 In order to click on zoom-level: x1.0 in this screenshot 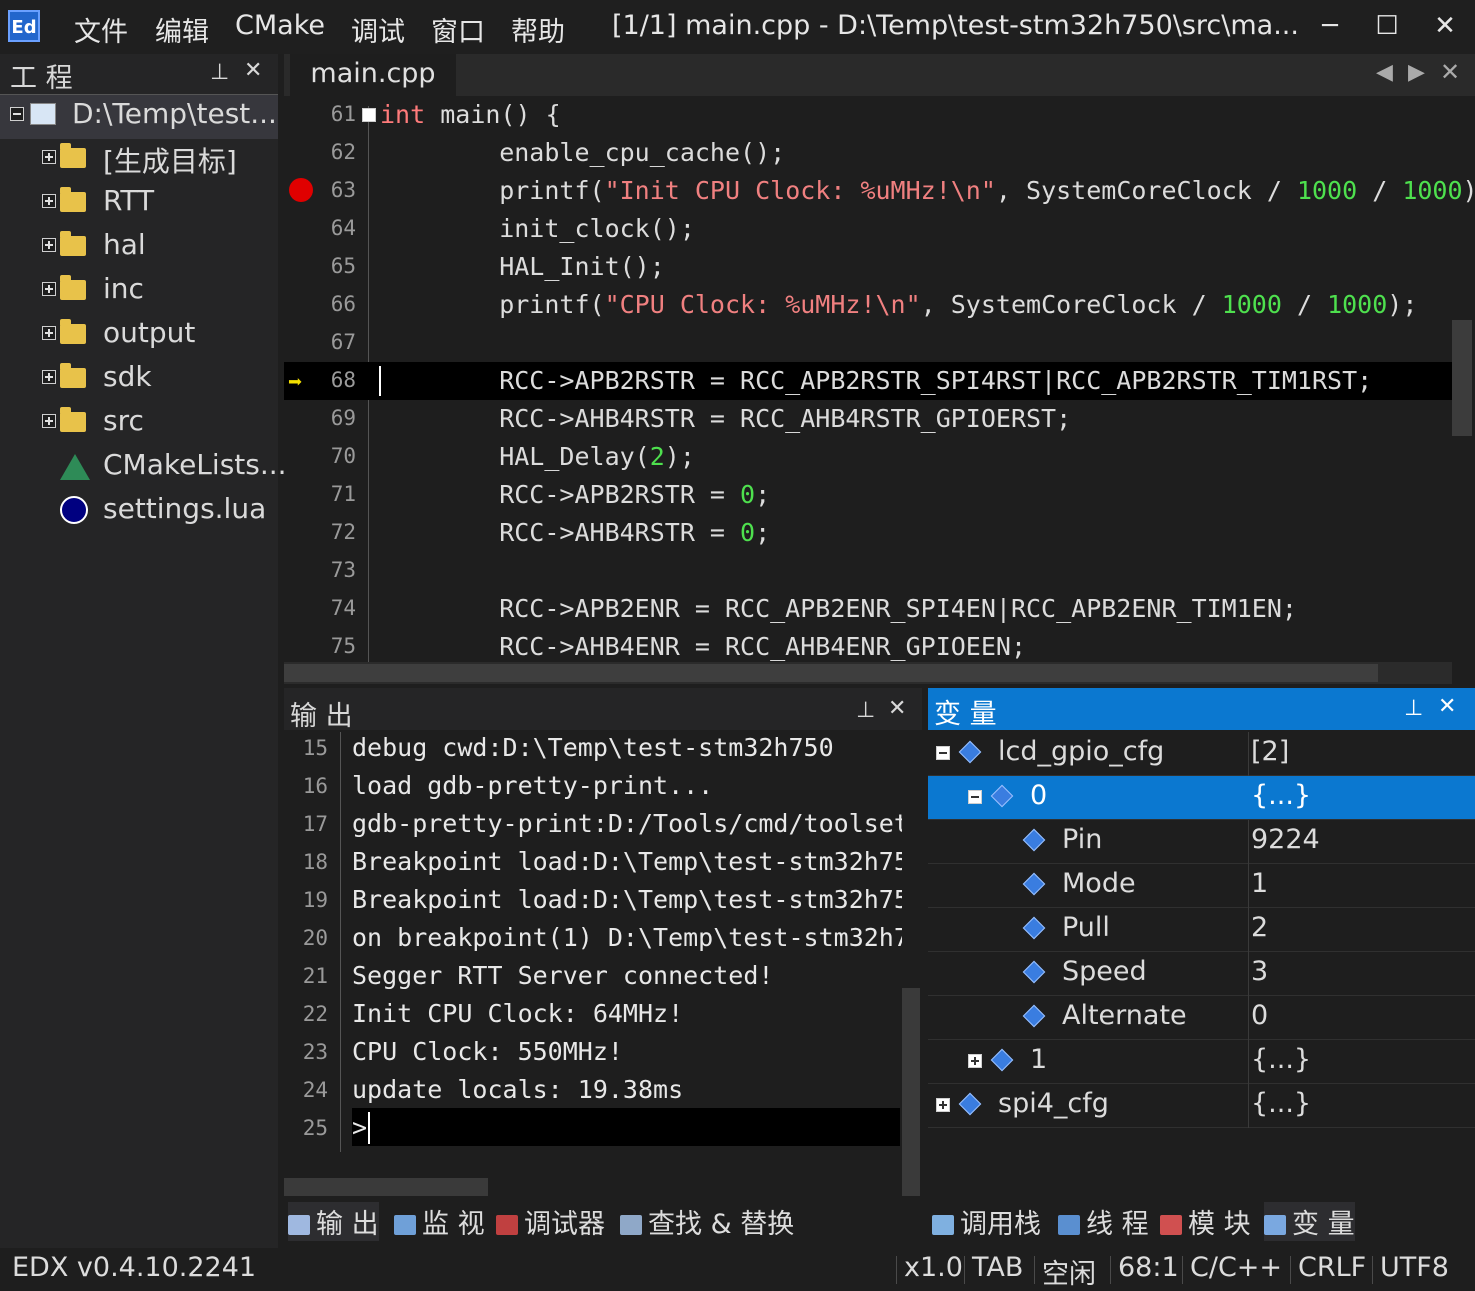, I will do `click(933, 1267)`.